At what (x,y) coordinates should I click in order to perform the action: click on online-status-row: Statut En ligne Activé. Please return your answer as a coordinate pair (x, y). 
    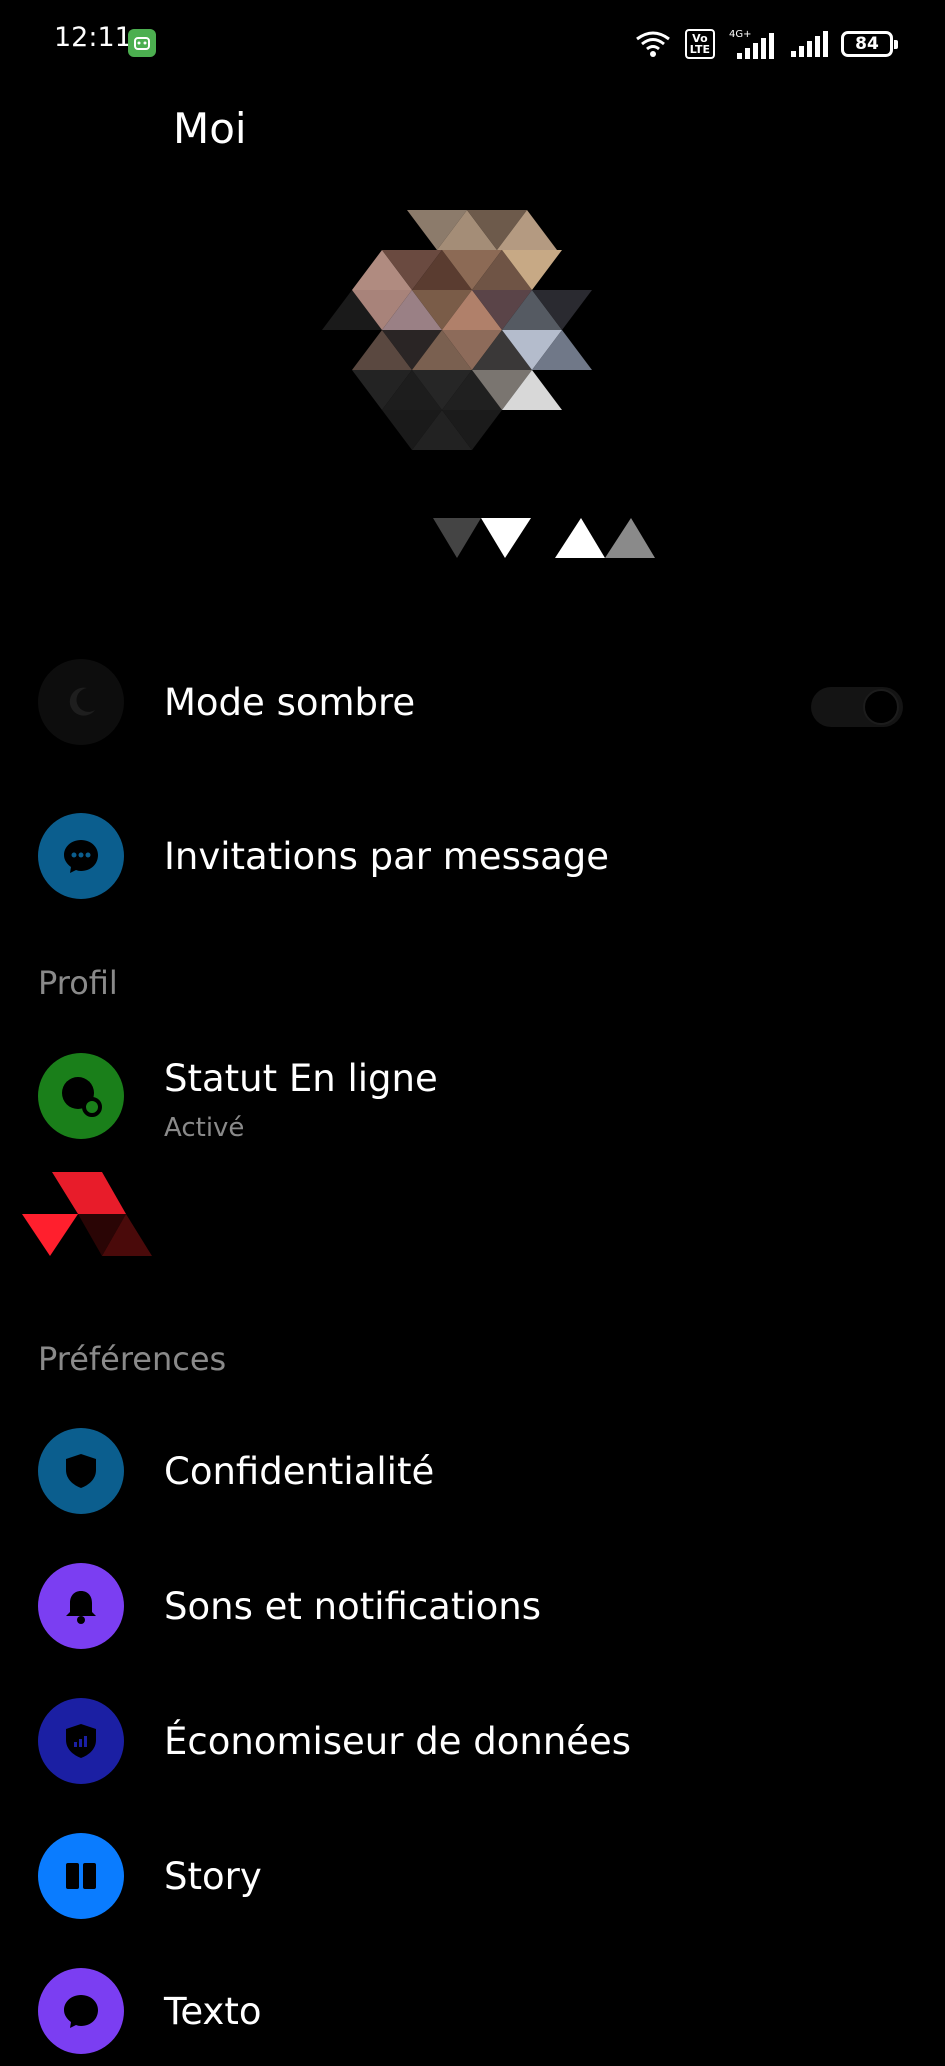
    Looking at the image, I should click on (472, 1096).